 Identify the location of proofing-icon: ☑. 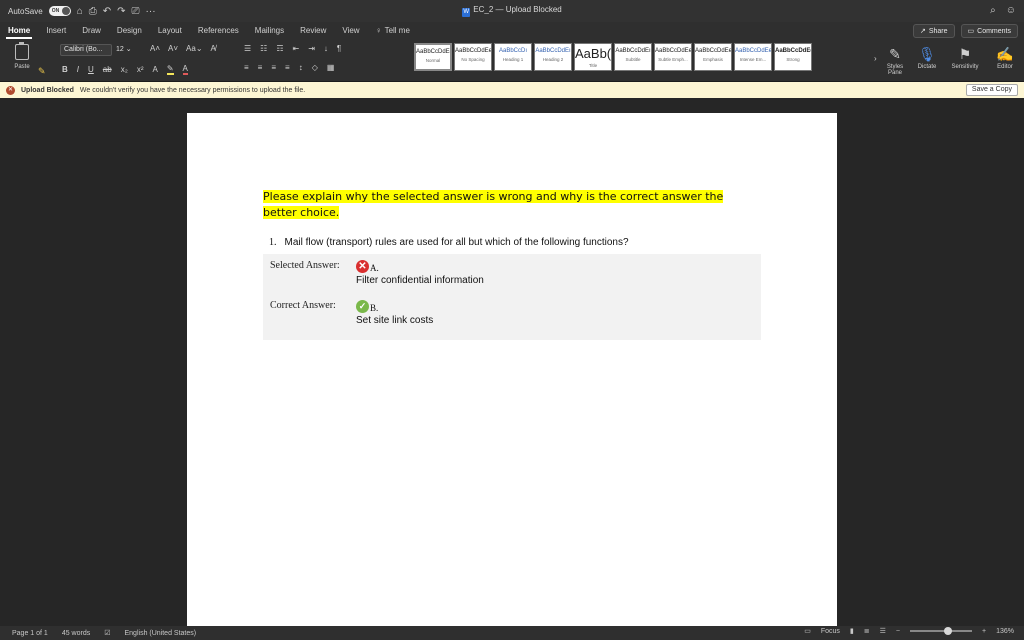
(107, 633).